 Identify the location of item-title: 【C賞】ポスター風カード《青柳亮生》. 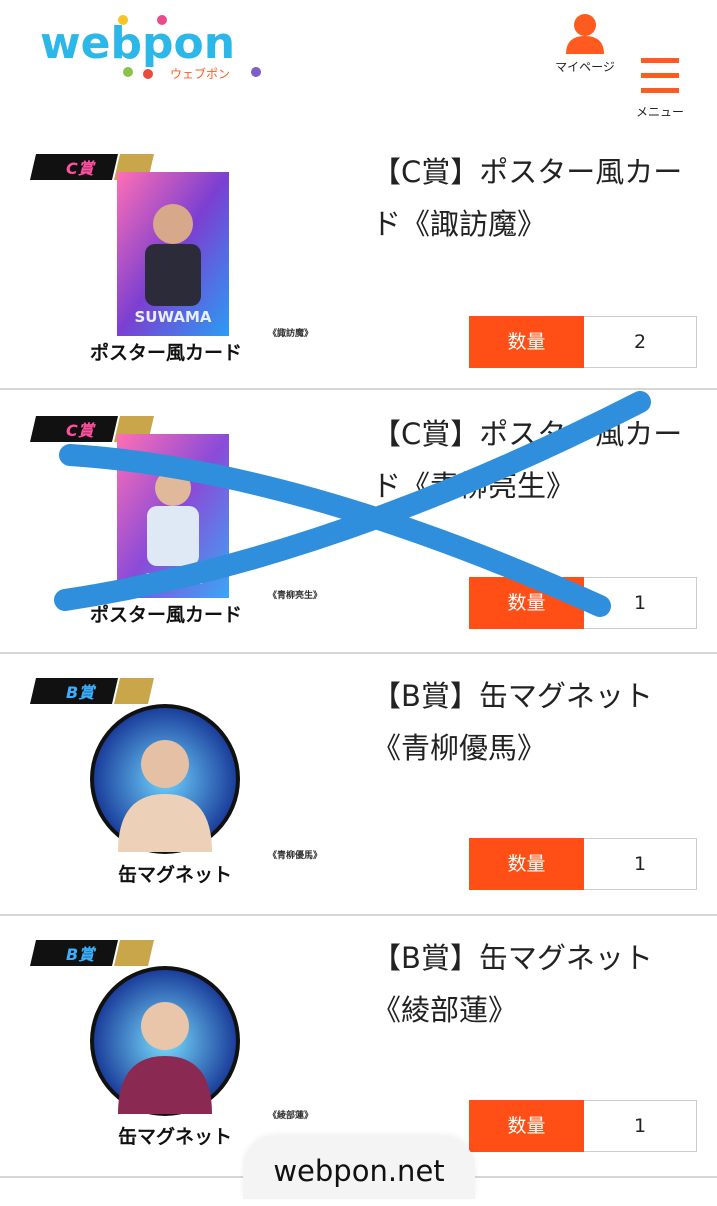
(537, 460).